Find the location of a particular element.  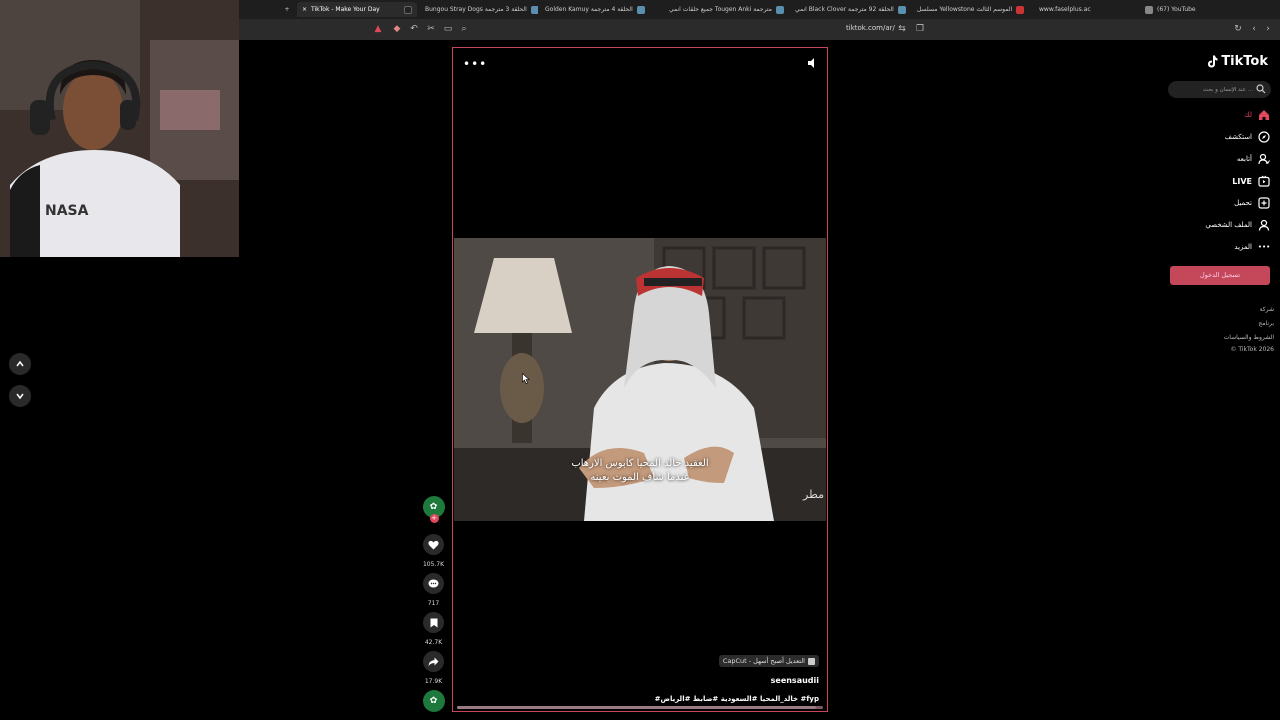

video-progress-bar is located at coordinates (640, 707).